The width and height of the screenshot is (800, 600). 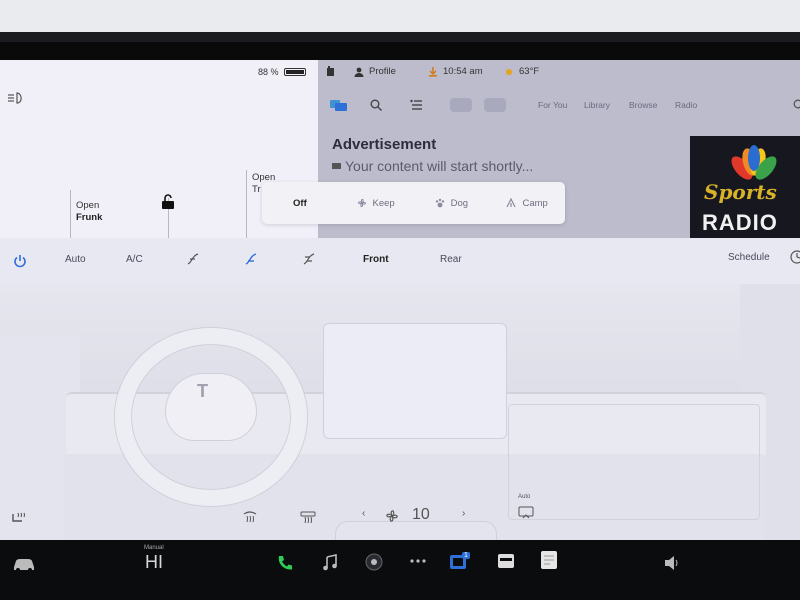 I want to click on phone-icon, so click(x=285, y=563).